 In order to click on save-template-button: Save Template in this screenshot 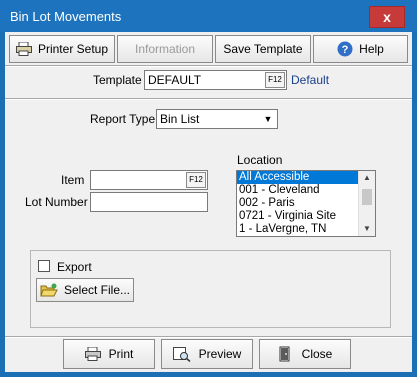, I will do `click(263, 49)`.